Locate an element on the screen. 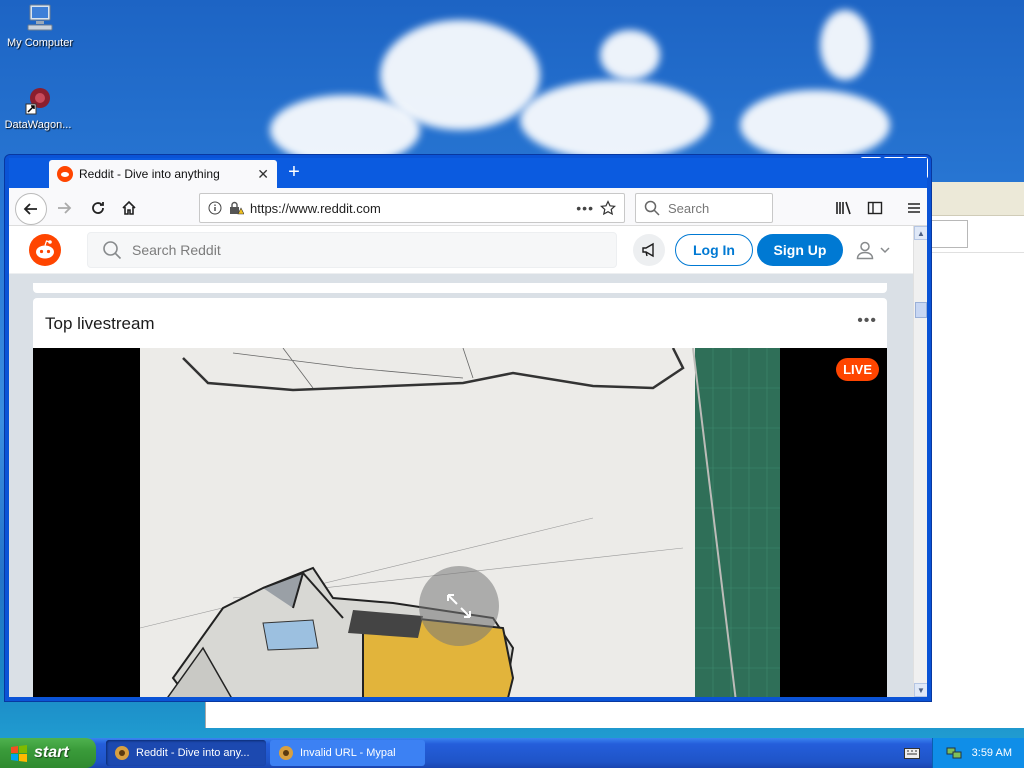  home-button is located at coordinates (129, 208).